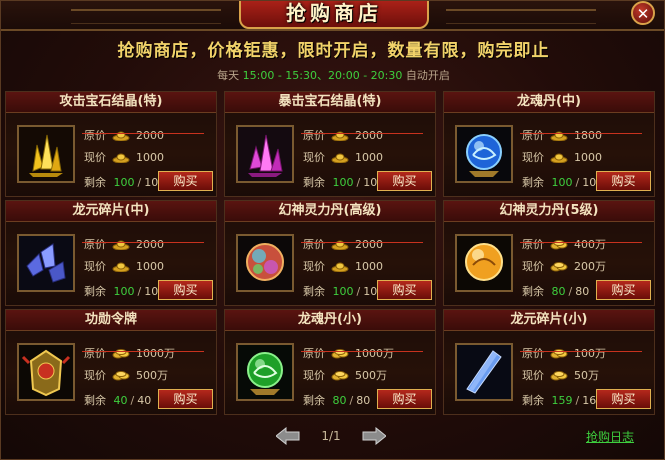 The height and width of the screenshot is (460, 665). I want to click on title-bar: 抢购商店, so click(332, 16).